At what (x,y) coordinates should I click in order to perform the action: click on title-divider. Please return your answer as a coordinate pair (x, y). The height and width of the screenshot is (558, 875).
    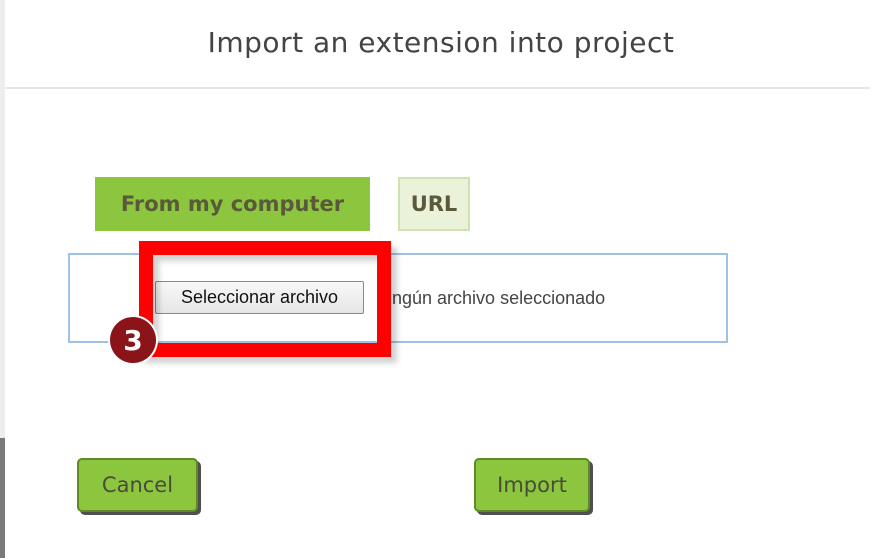
    Looking at the image, I should click on (437, 88).